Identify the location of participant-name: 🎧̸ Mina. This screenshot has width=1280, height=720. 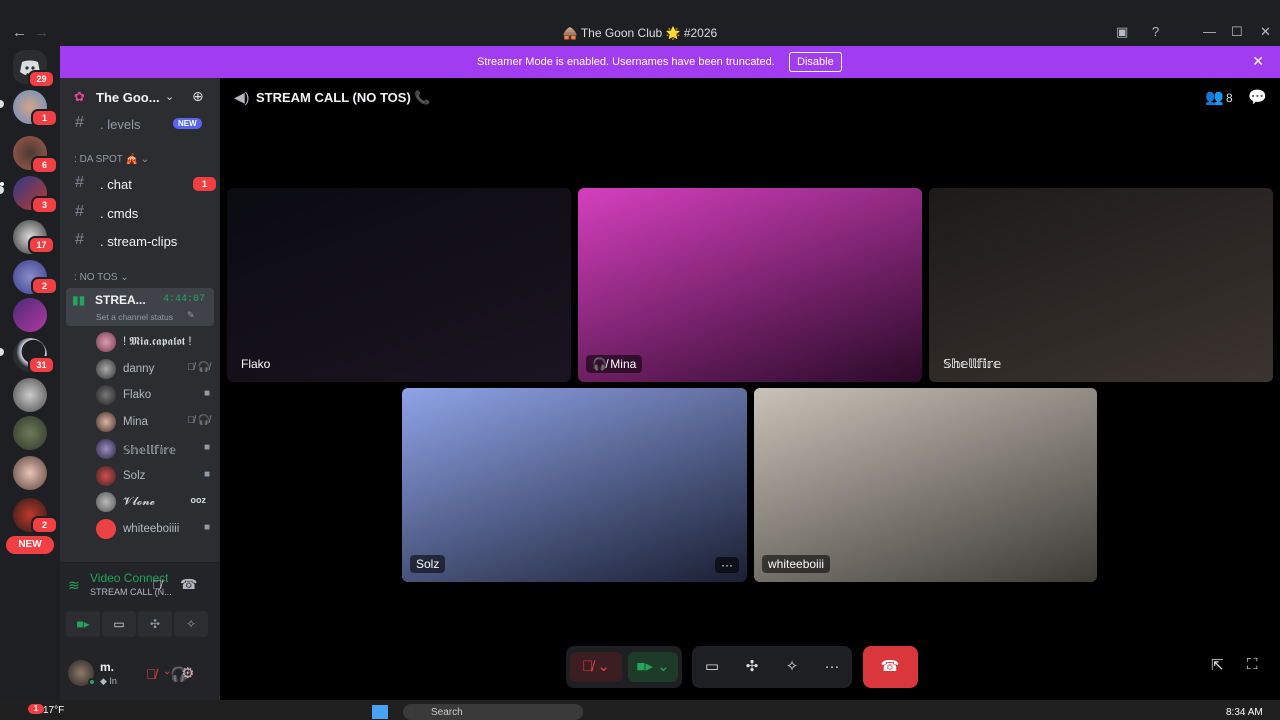
(614, 364).